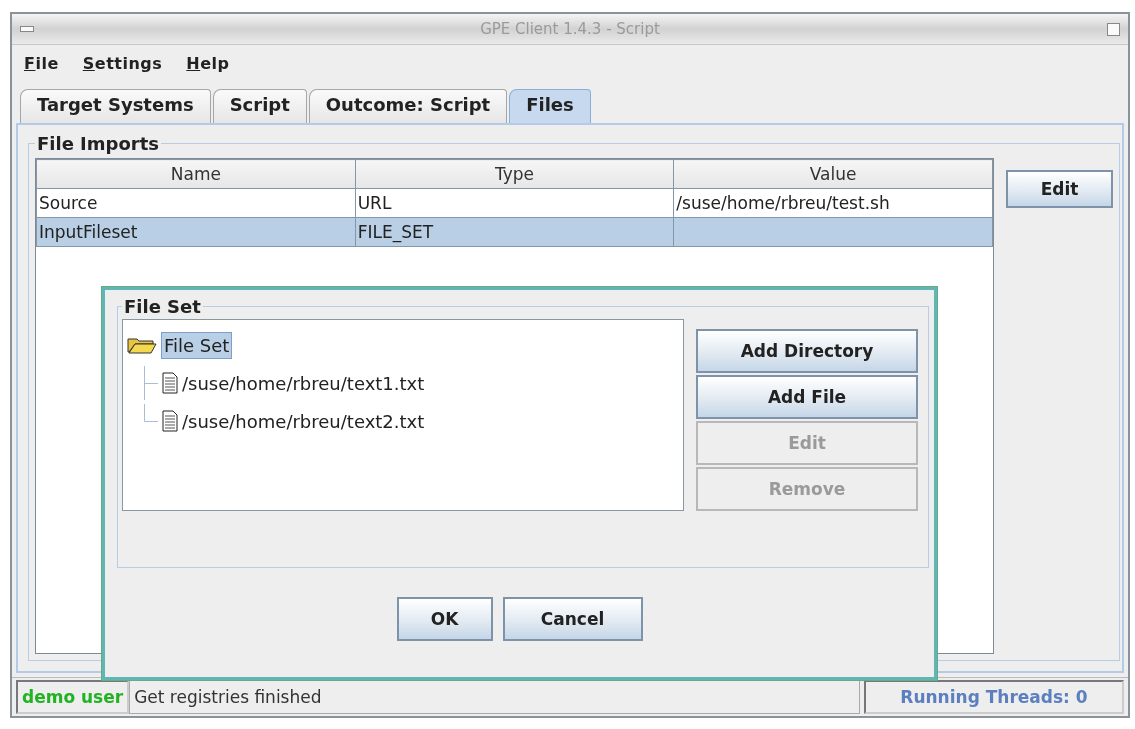  What do you see at coordinates (196, 203) in the screenshot?
I see `table-cell: Source` at bounding box center [196, 203].